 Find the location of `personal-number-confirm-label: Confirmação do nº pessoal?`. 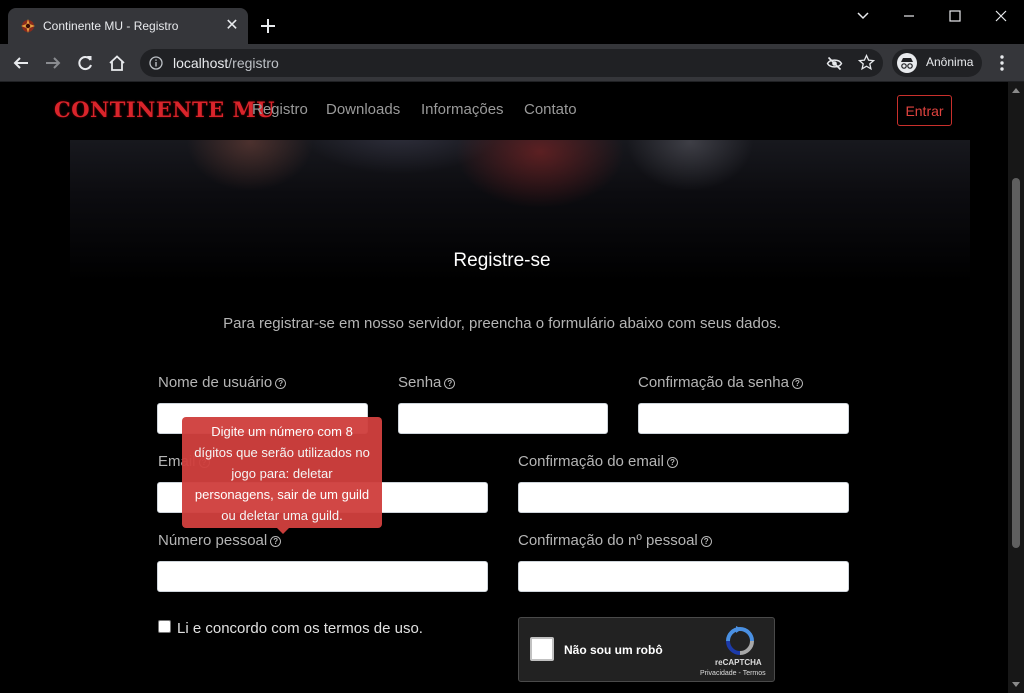

personal-number-confirm-label: Confirmação do nº pessoal? is located at coordinates (615, 540).